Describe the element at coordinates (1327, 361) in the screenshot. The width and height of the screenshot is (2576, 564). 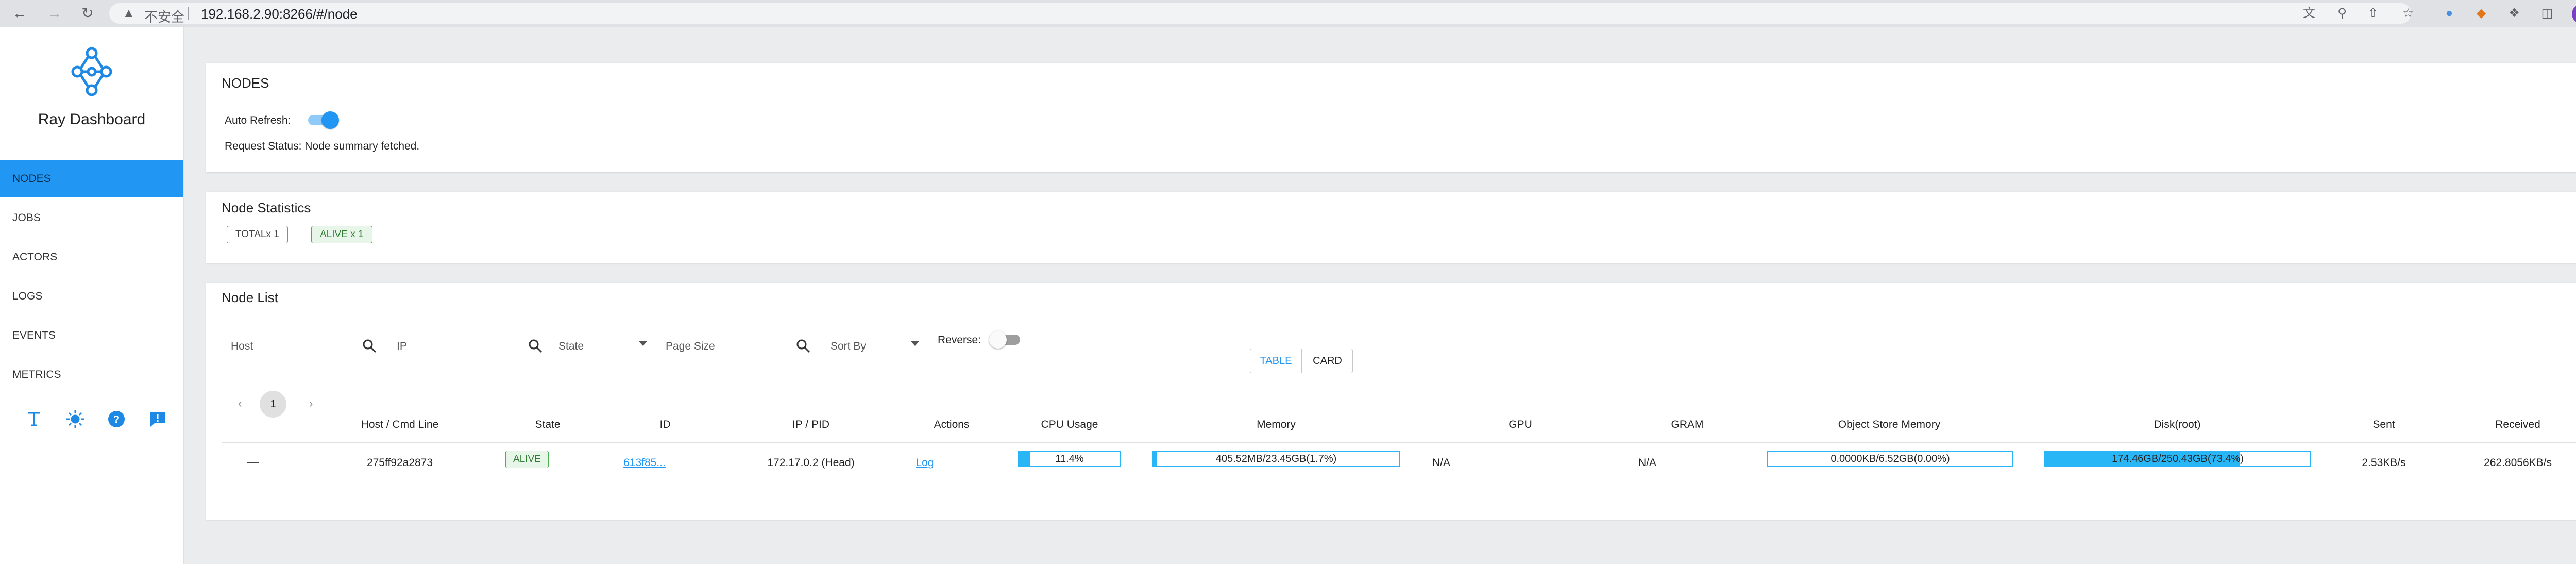
I see `card-view-button: CARD` at that location.